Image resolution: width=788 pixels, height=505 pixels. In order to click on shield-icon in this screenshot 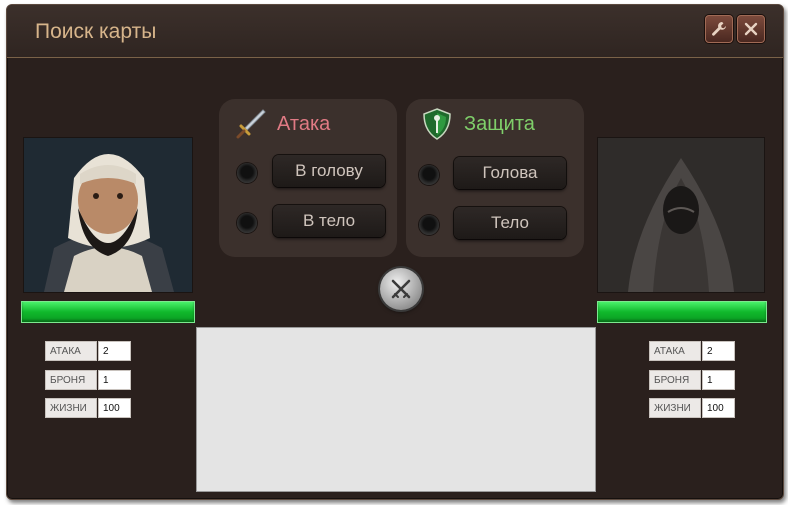, I will do `click(437, 124)`.